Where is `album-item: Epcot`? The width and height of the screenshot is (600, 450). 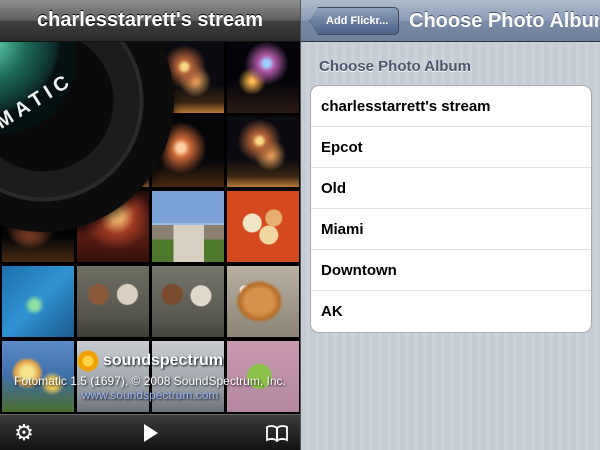
album-item: Epcot is located at coordinates (451, 147).